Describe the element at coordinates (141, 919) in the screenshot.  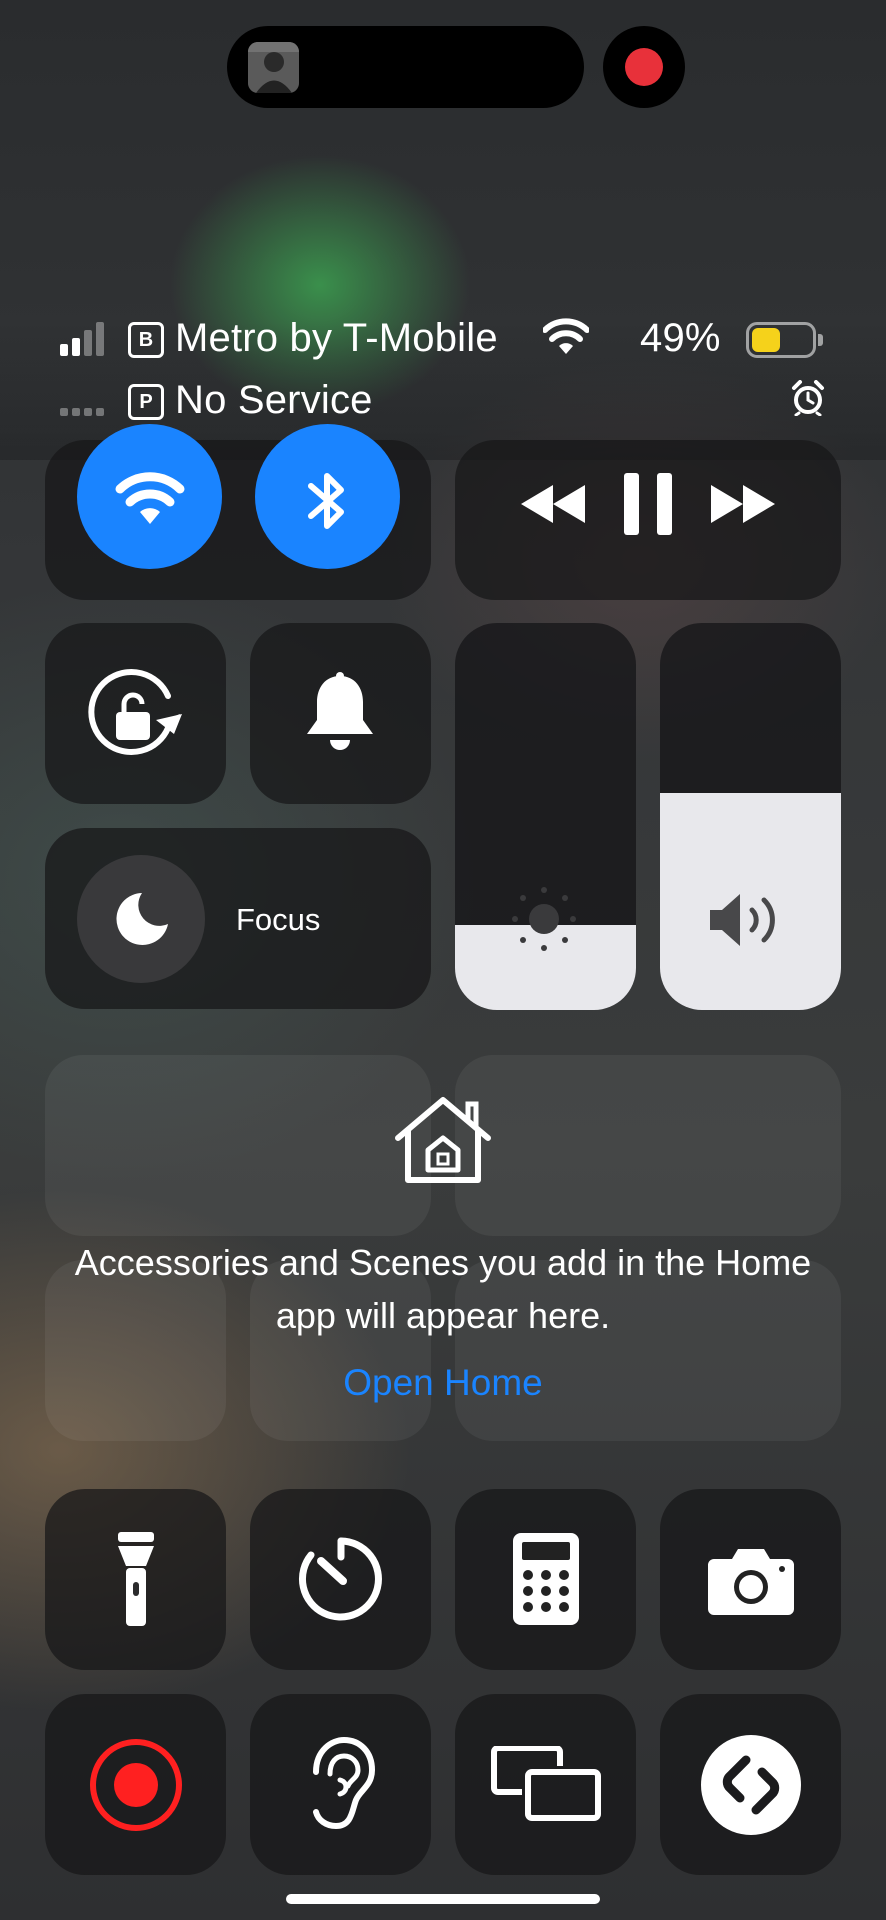
I see `moon-icon` at that location.